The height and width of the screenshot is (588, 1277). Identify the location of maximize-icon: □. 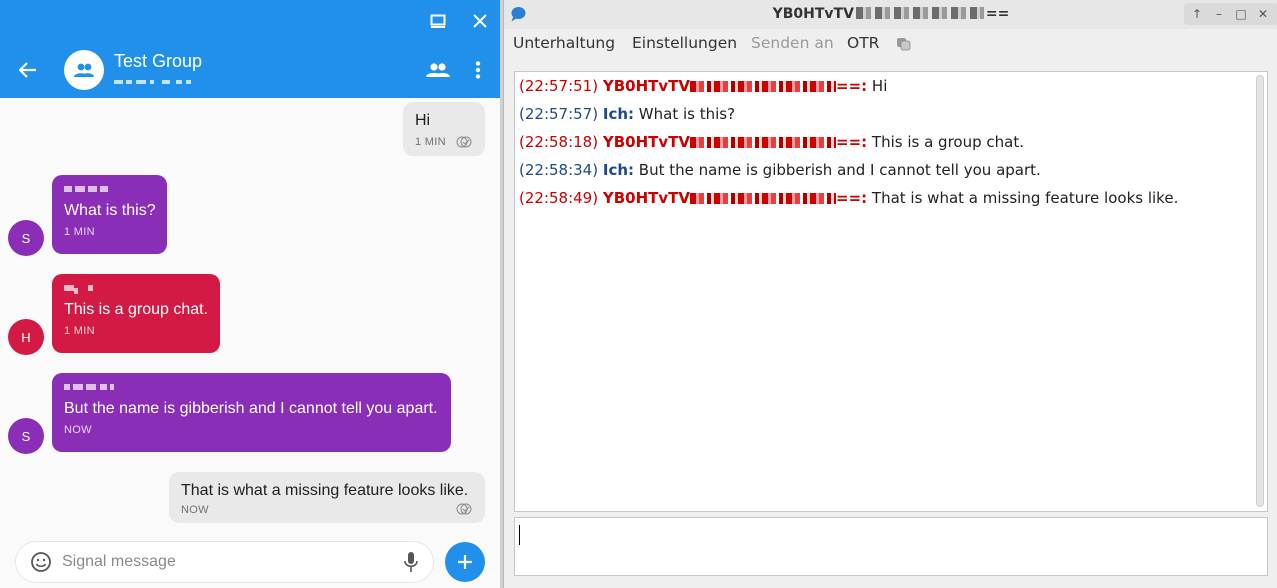
(1241, 14).